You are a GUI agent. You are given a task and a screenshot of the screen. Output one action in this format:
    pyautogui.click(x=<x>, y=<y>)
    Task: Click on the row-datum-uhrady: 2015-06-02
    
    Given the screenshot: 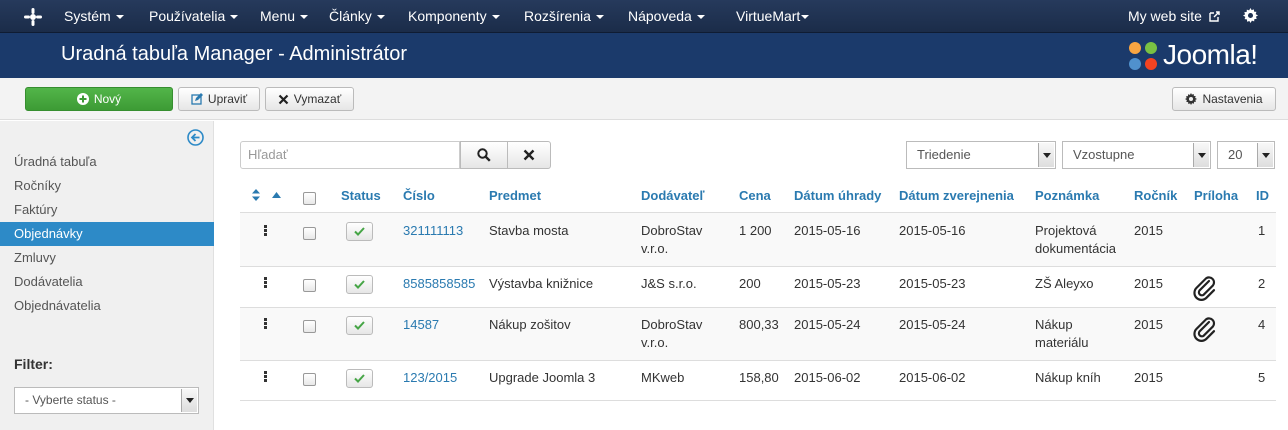 What is the action you would take?
    pyautogui.click(x=827, y=377)
    